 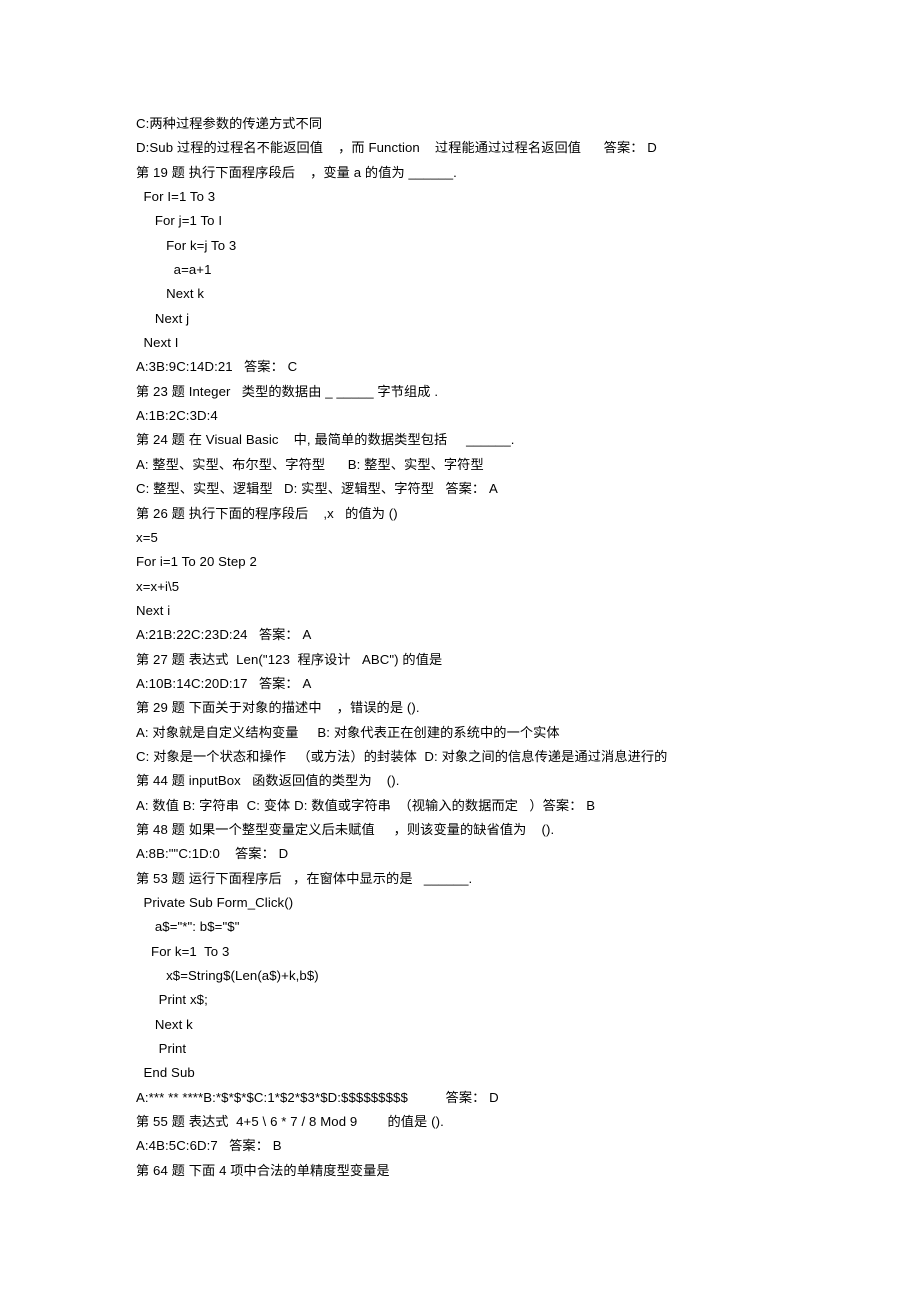 What do you see at coordinates (179, 221) in the screenshot?
I see `document-line-code: For j=1 To I` at bounding box center [179, 221].